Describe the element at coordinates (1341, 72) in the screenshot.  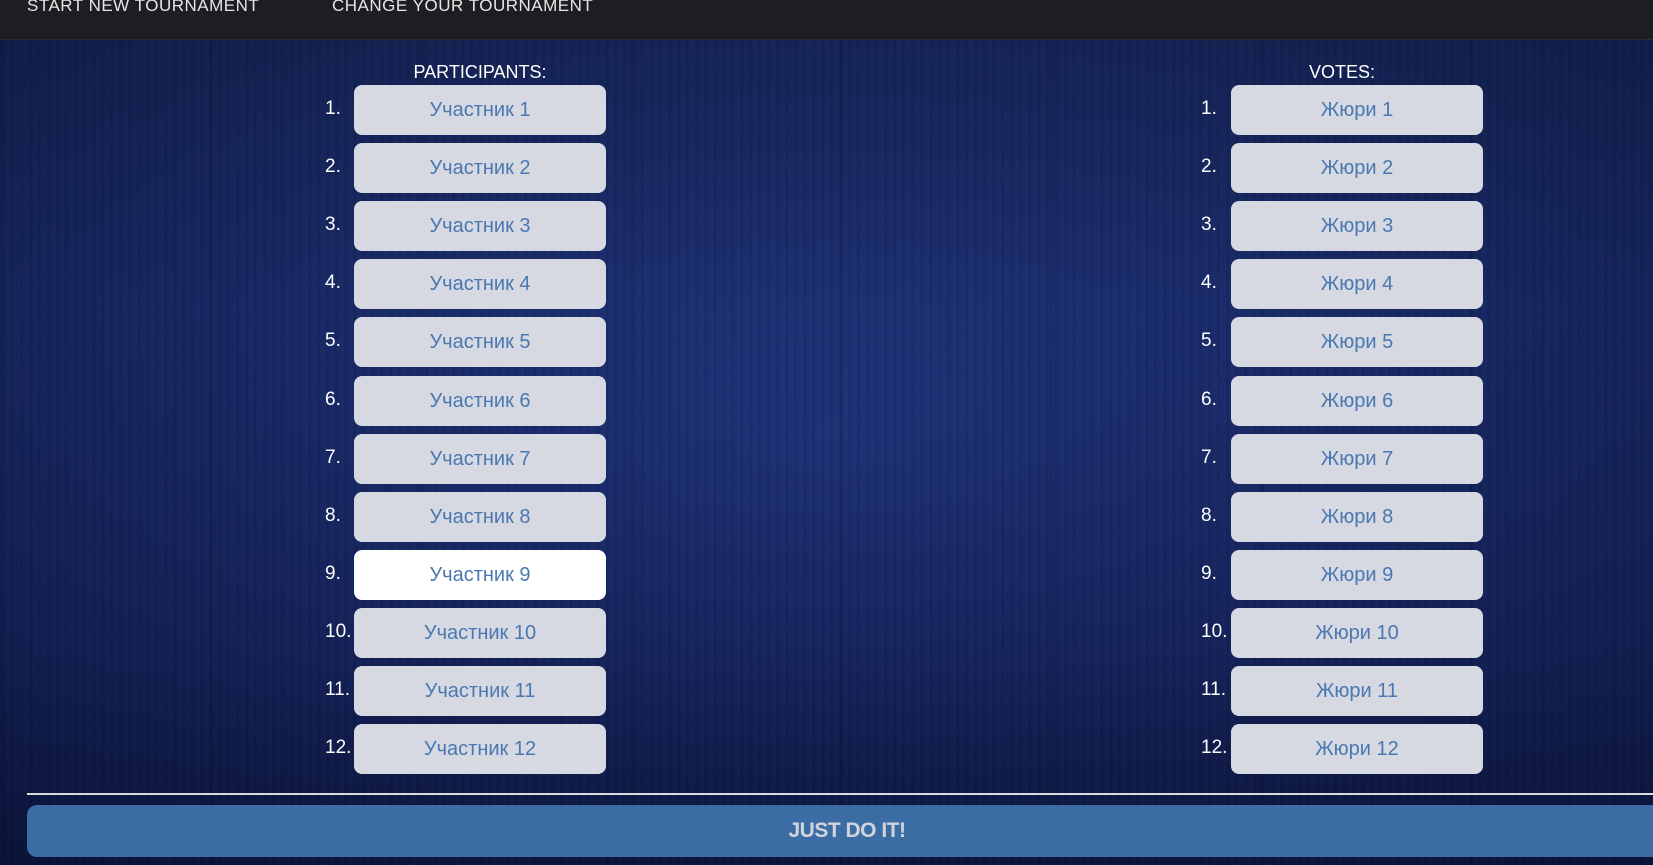
I see `votes-header: VOTES:` at that location.